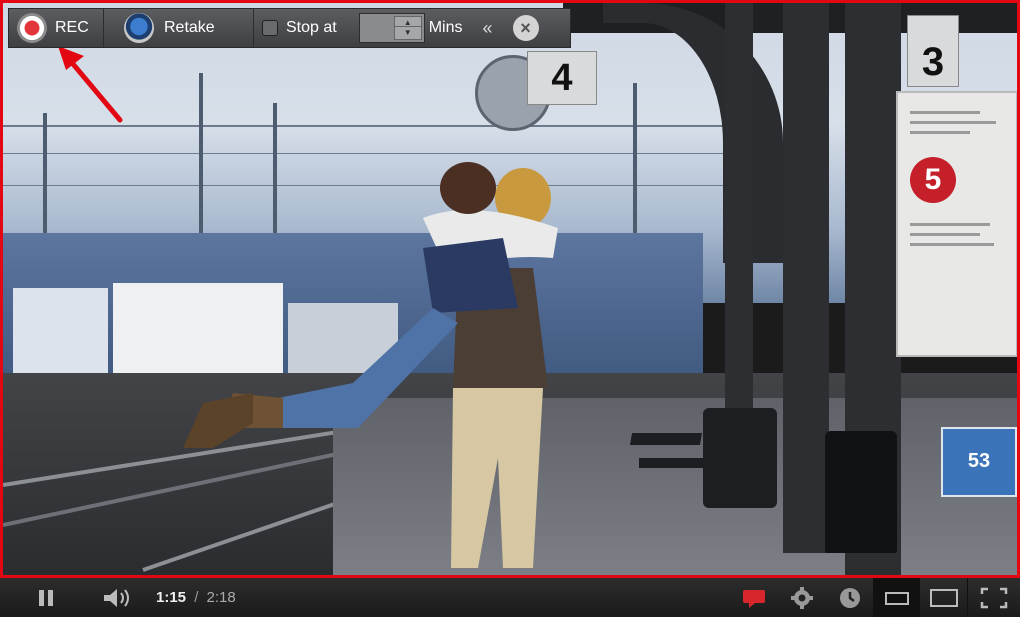 The image size is (1020, 617). What do you see at coordinates (562, 78) in the screenshot?
I see `track-sign-4: 4` at bounding box center [562, 78].